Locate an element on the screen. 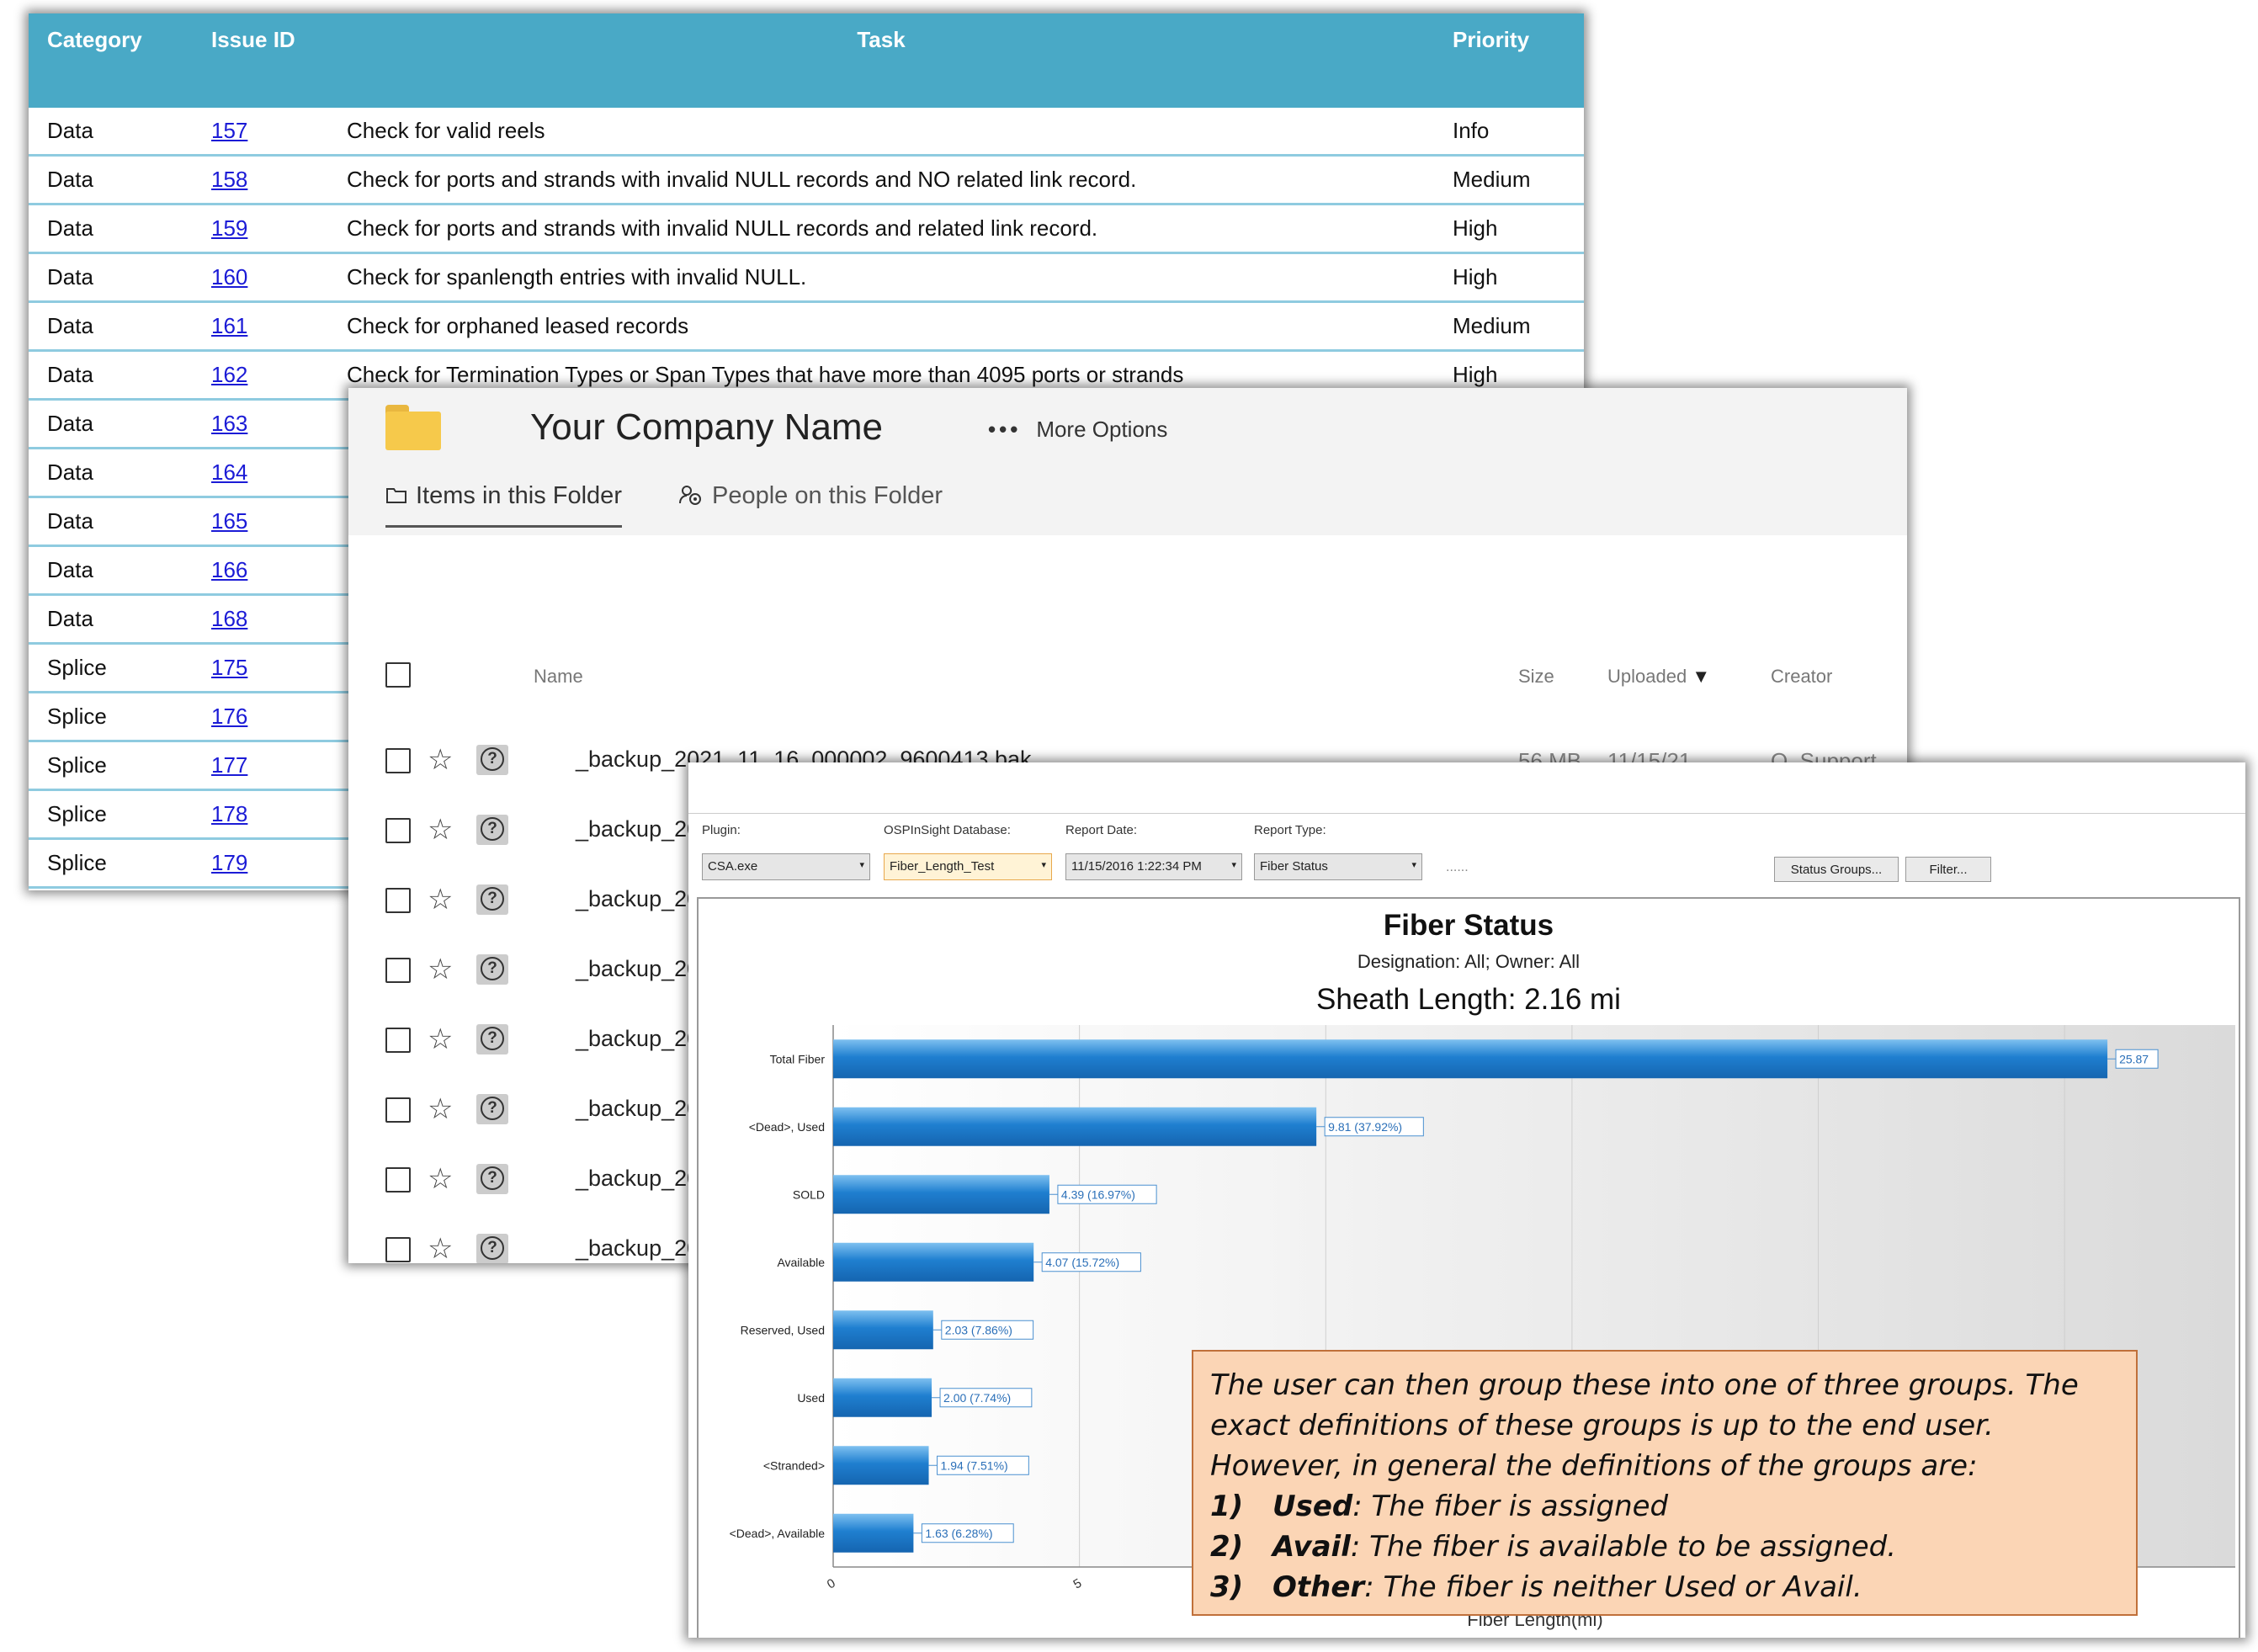 This screenshot has height=1652, width=2258. issue-id-link: 164 is located at coordinates (260, 473).